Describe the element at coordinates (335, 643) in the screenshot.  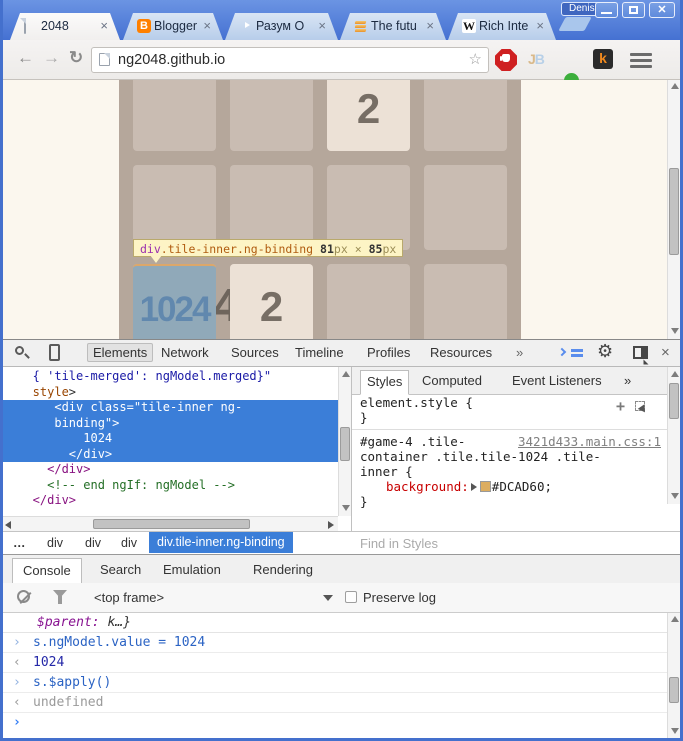
I see `console-command: › s.ngModel.value = 1024` at that location.